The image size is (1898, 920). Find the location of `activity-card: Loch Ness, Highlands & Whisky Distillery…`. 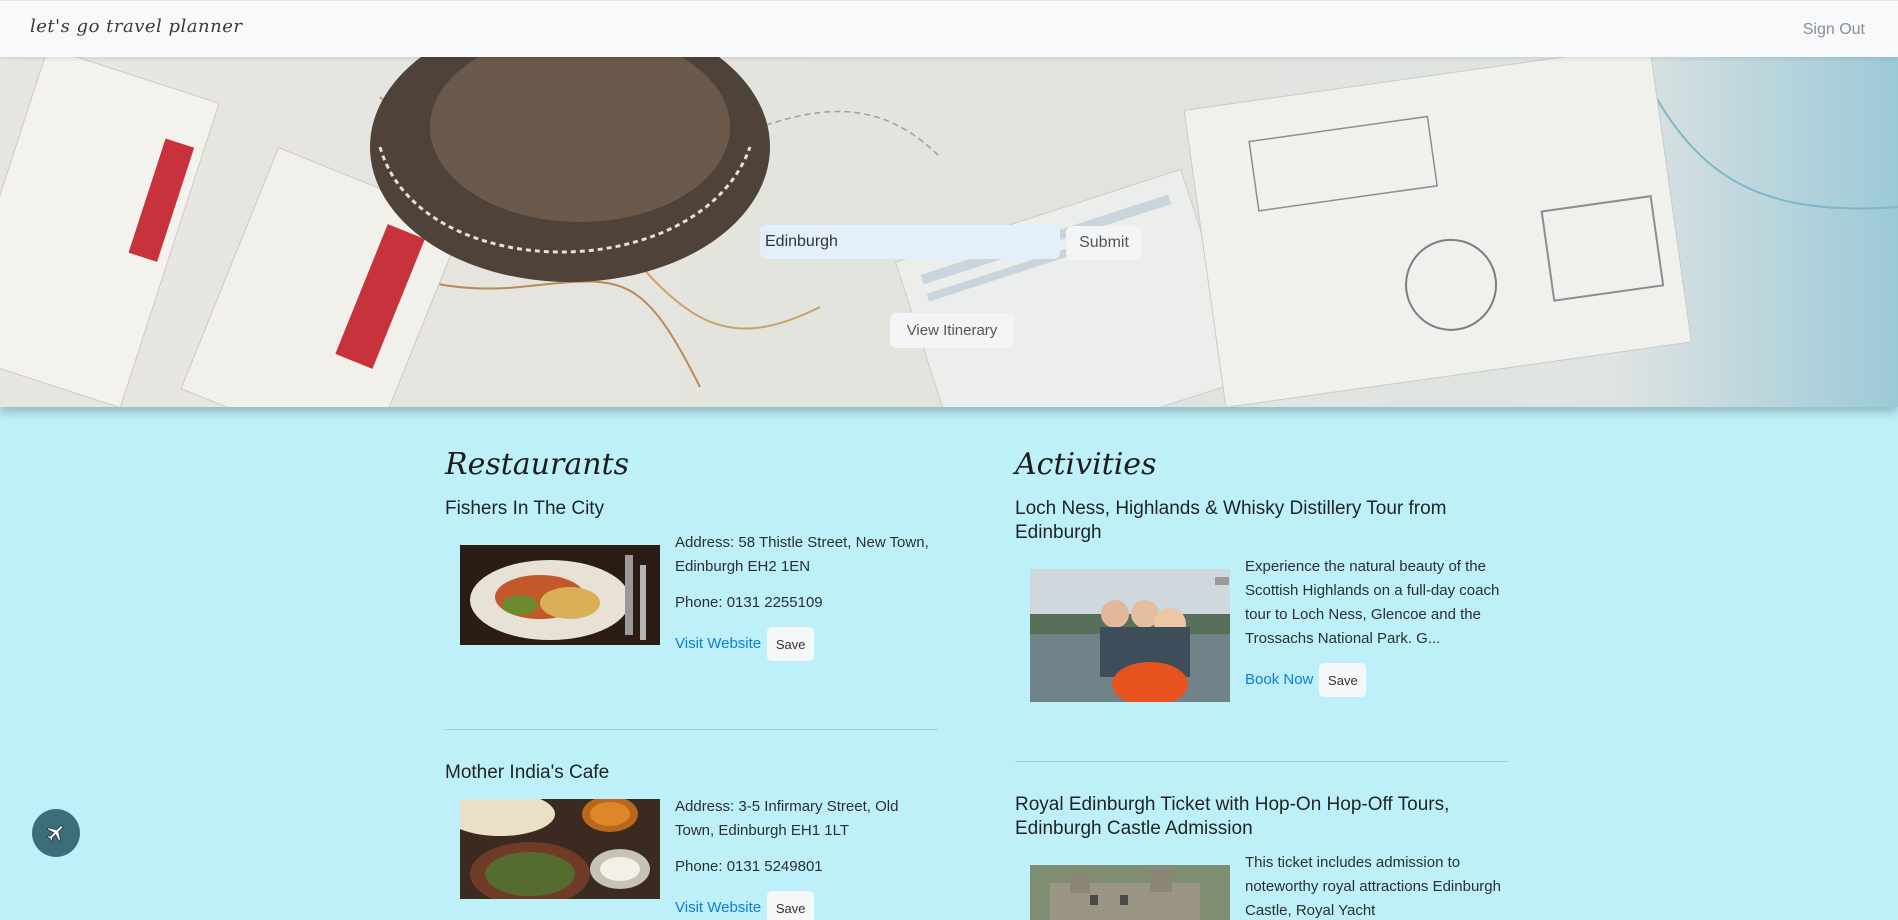

activity-card: Loch Ness, Highlands & Whisky Distillery… is located at coordinates (1261, 640).